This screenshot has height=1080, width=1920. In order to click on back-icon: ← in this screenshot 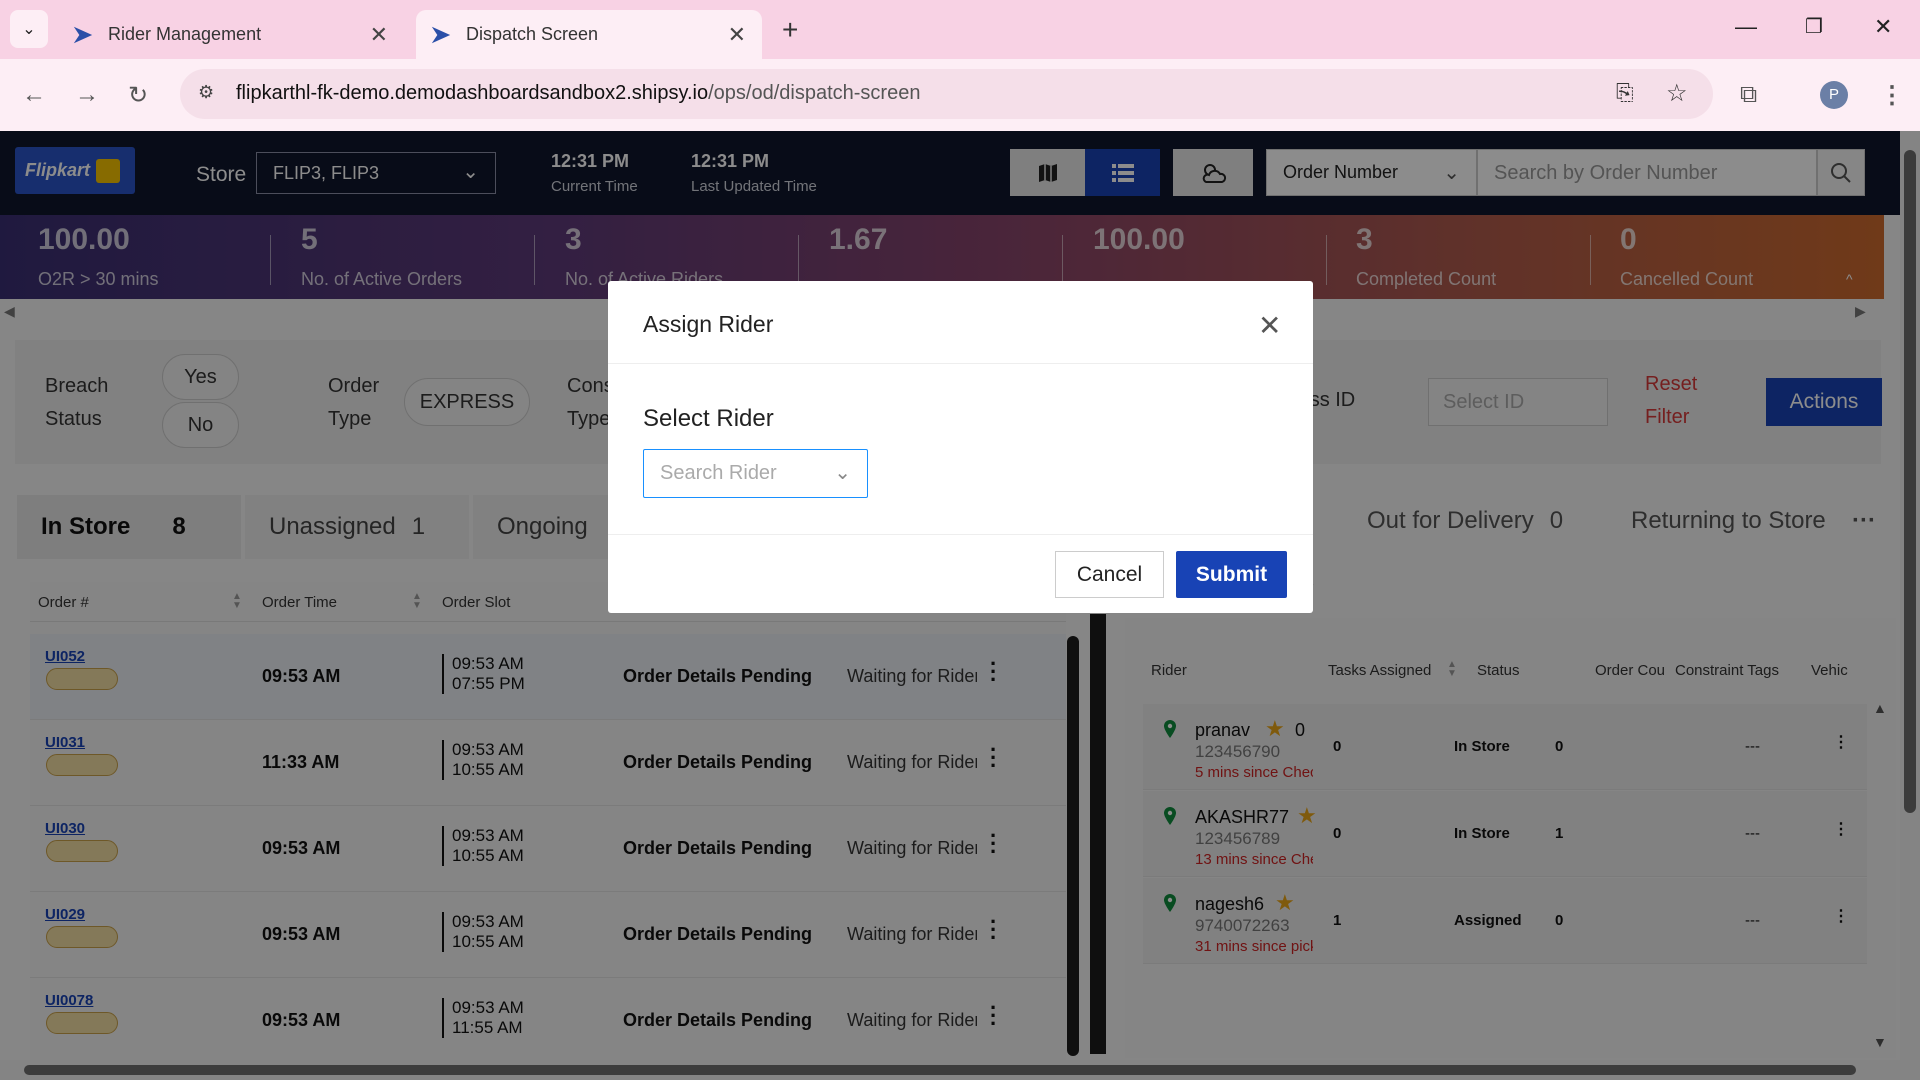, I will do `click(34, 95)`.